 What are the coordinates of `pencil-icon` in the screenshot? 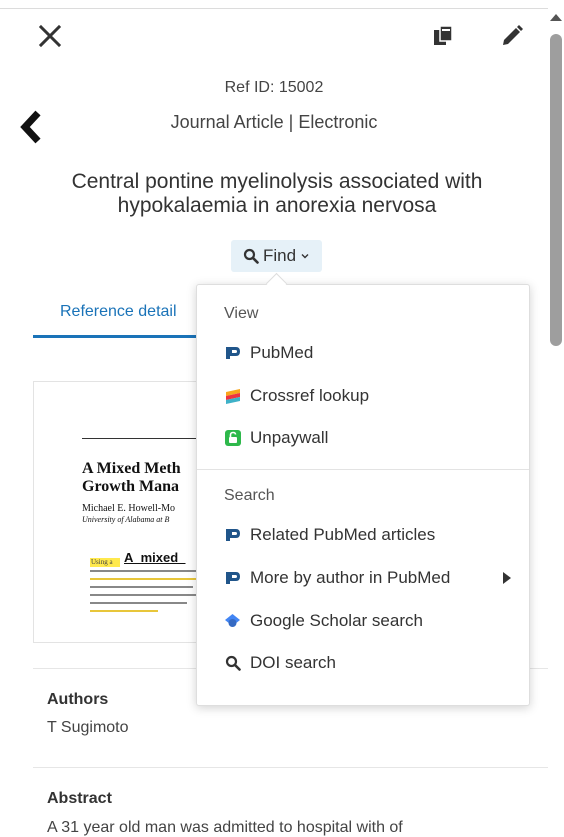 It's located at (513, 35).